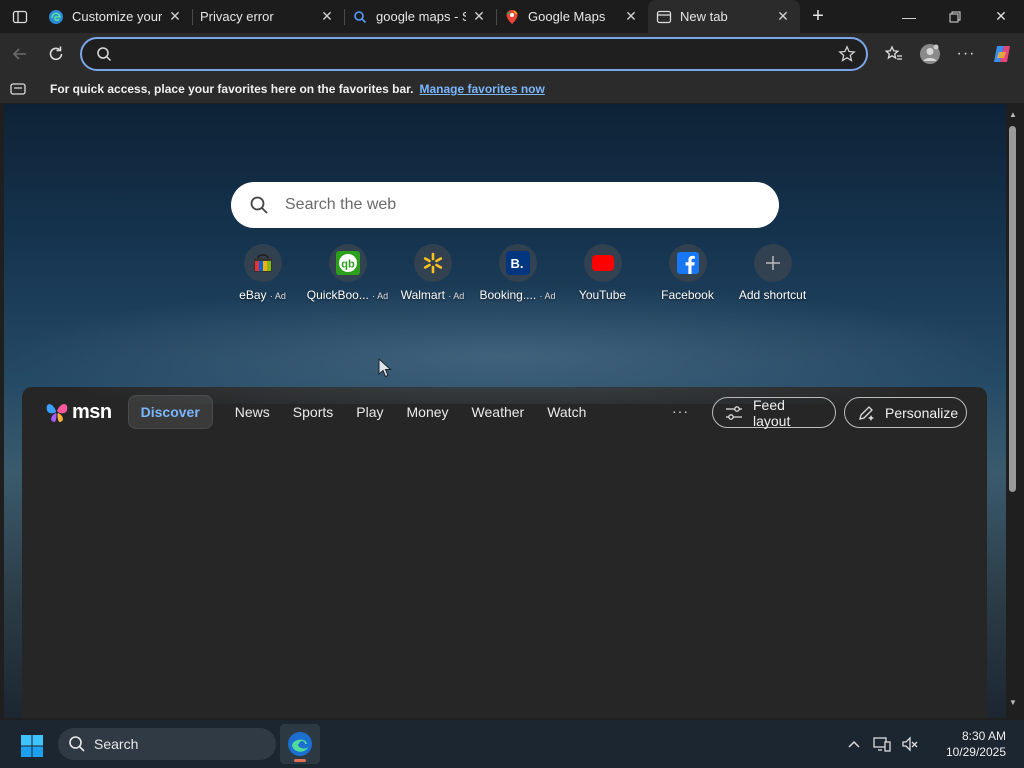 The image size is (1024, 768). What do you see at coordinates (664, 17) in the screenshot?
I see `new-tab-icon` at bounding box center [664, 17].